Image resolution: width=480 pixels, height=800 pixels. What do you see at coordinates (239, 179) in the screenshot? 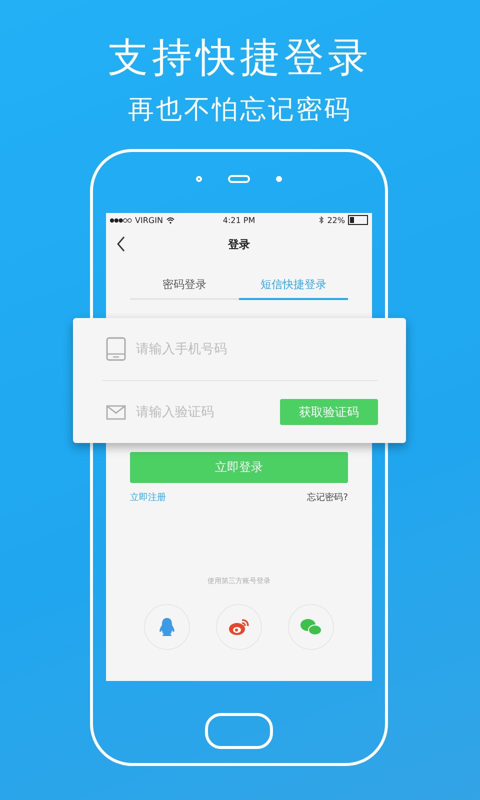
I see `speaker-icon` at bounding box center [239, 179].